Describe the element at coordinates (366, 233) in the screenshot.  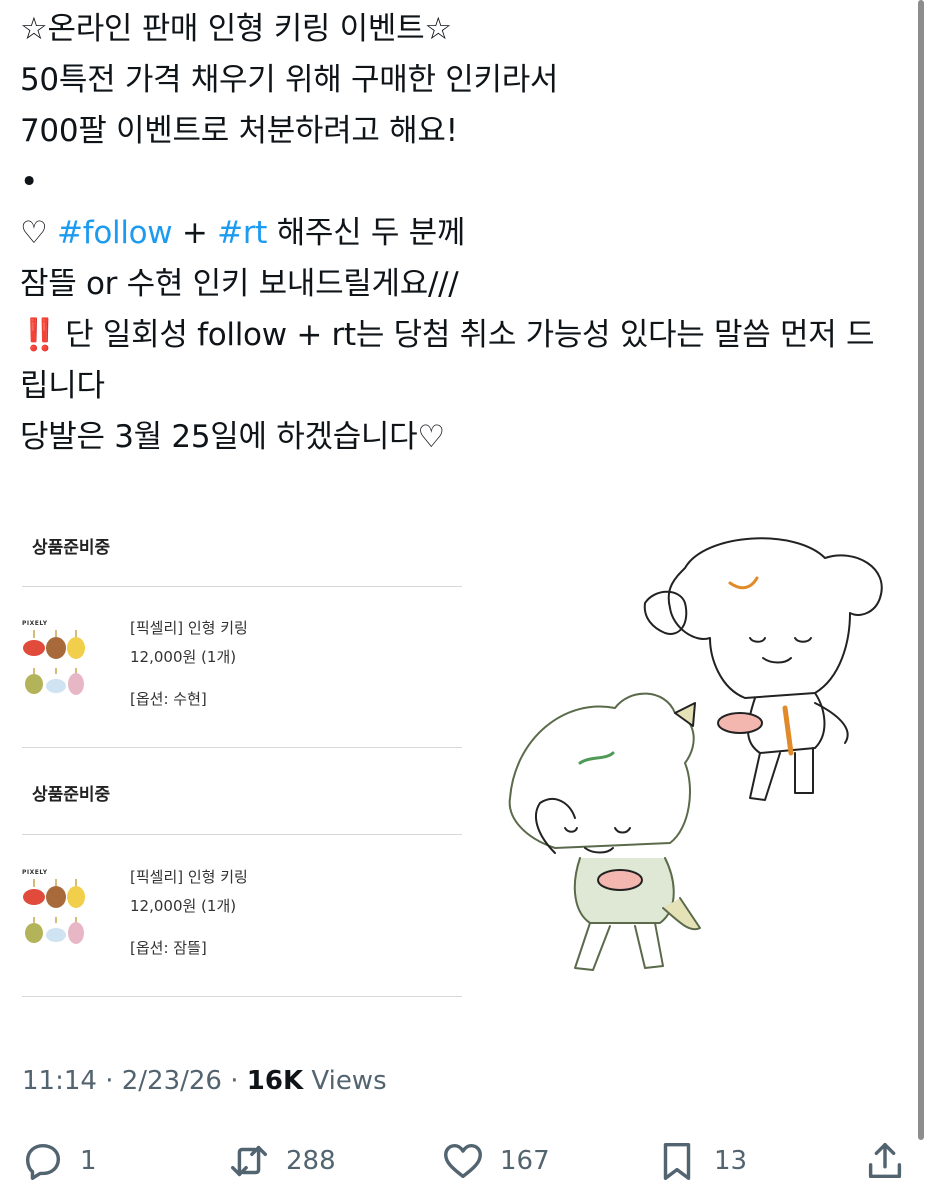
I see `tweet-text-fragment: 해주신 두 분께` at that location.